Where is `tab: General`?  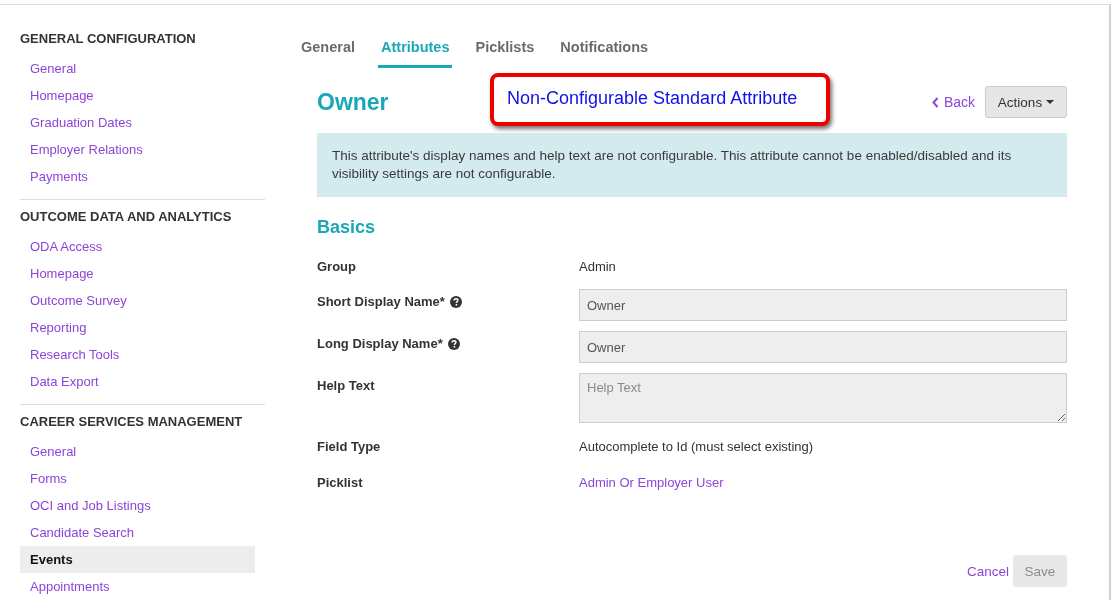 tab: General is located at coordinates (328, 52).